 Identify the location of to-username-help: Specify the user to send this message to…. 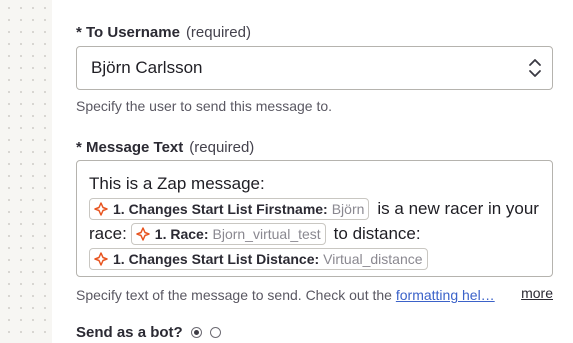
(204, 106).